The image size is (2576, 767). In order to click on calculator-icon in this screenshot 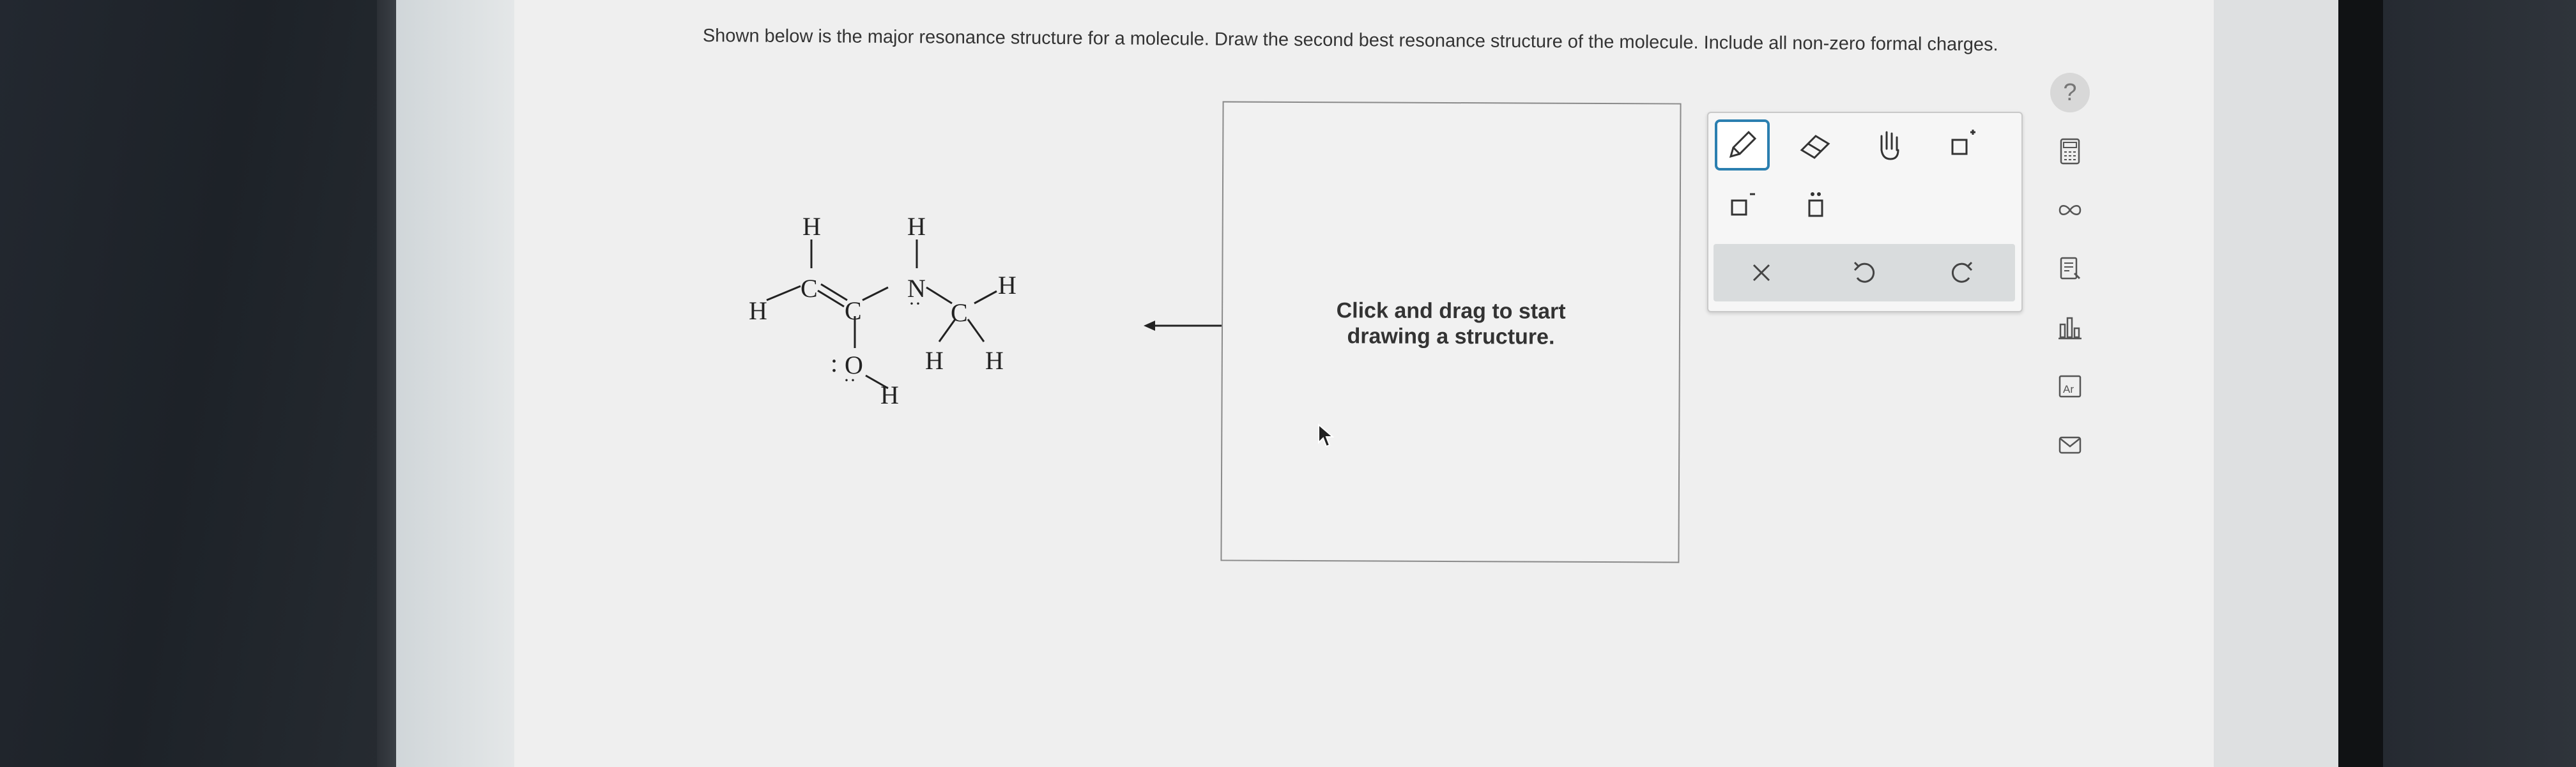, I will do `click(2070, 151)`.